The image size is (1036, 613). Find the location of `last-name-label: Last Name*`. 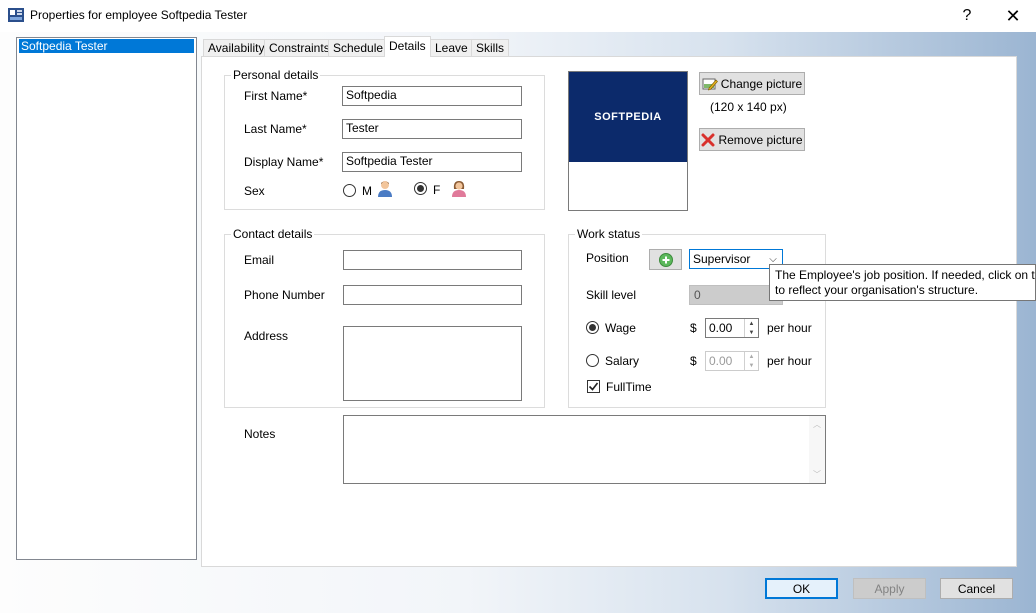

last-name-label: Last Name* is located at coordinates (275, 129).